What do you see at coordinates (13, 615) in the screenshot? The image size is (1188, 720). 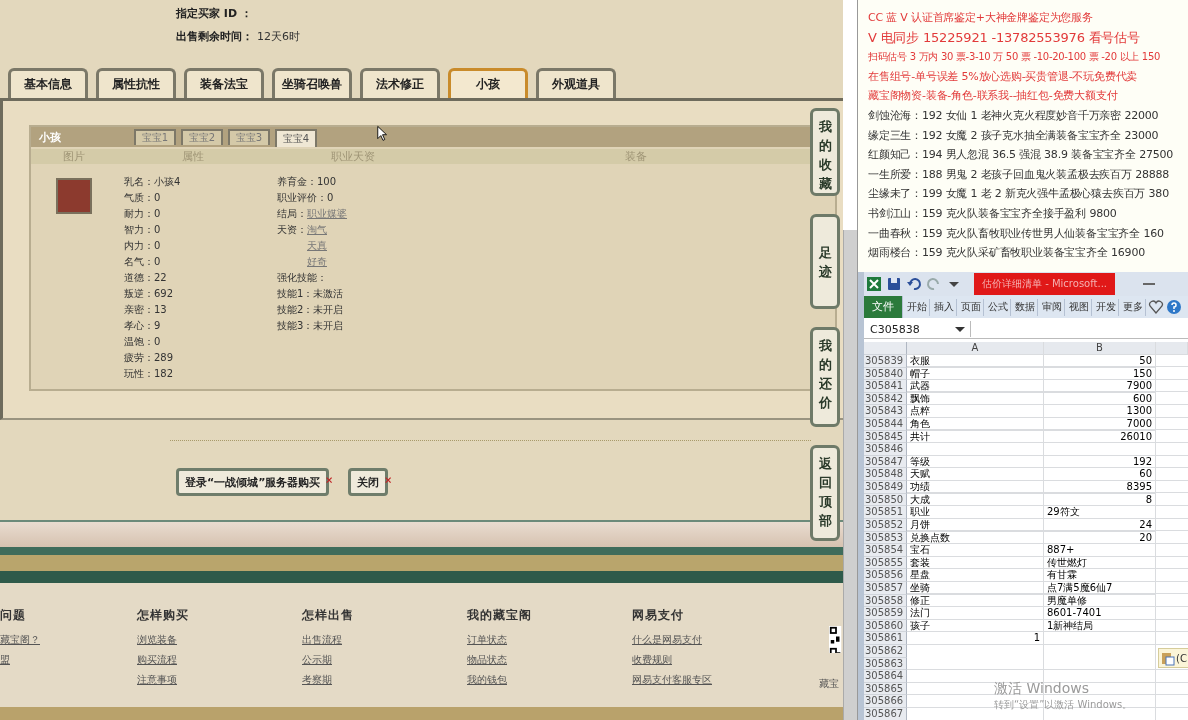 I see `footer-heading: 问题` at bounding box center [13, 615].